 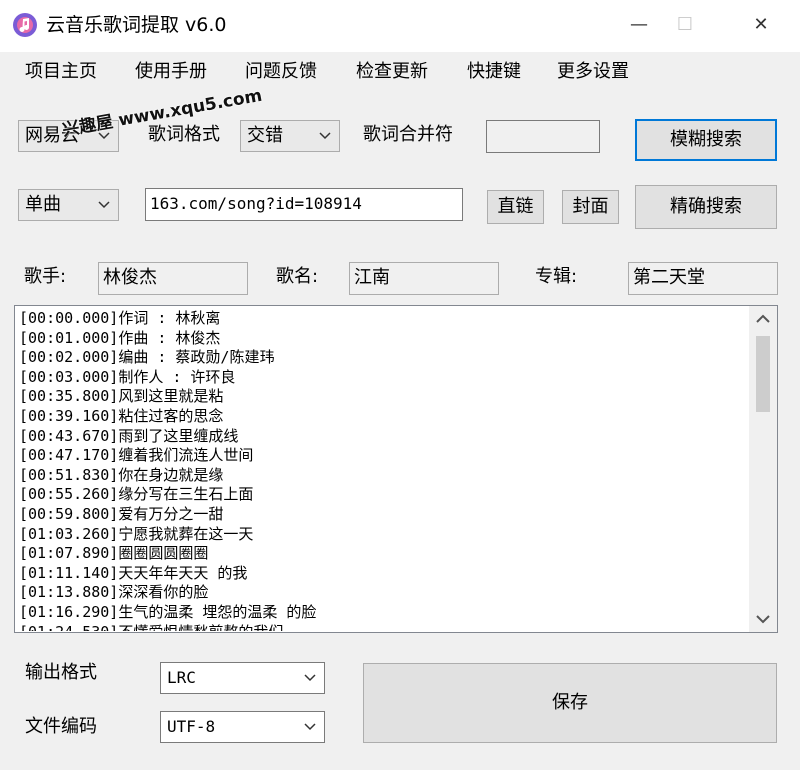 I want to click on album-label: 专辑:, so click(x=556, y=276).